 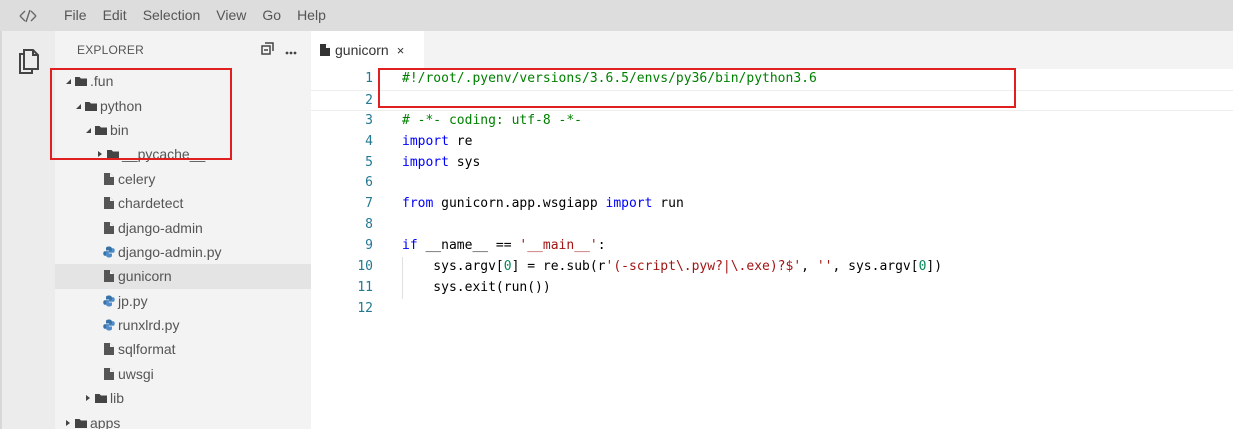 What do you see at coordinates (149, 325) in the screenshot?
I see `tree-item-label: runxlrd.py` at bounding box center [149, 325].